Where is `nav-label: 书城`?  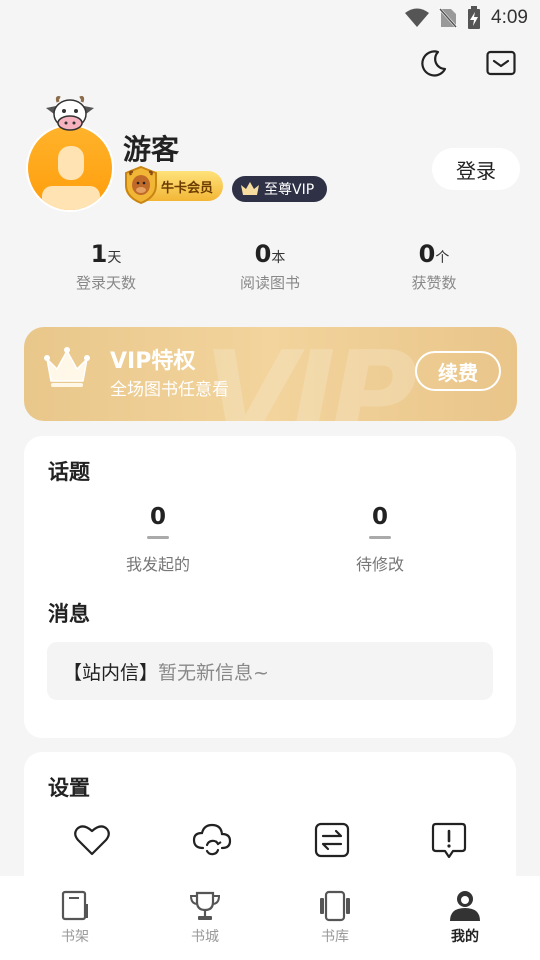 nav-label: 书城 is located at coordinates (205, 937).